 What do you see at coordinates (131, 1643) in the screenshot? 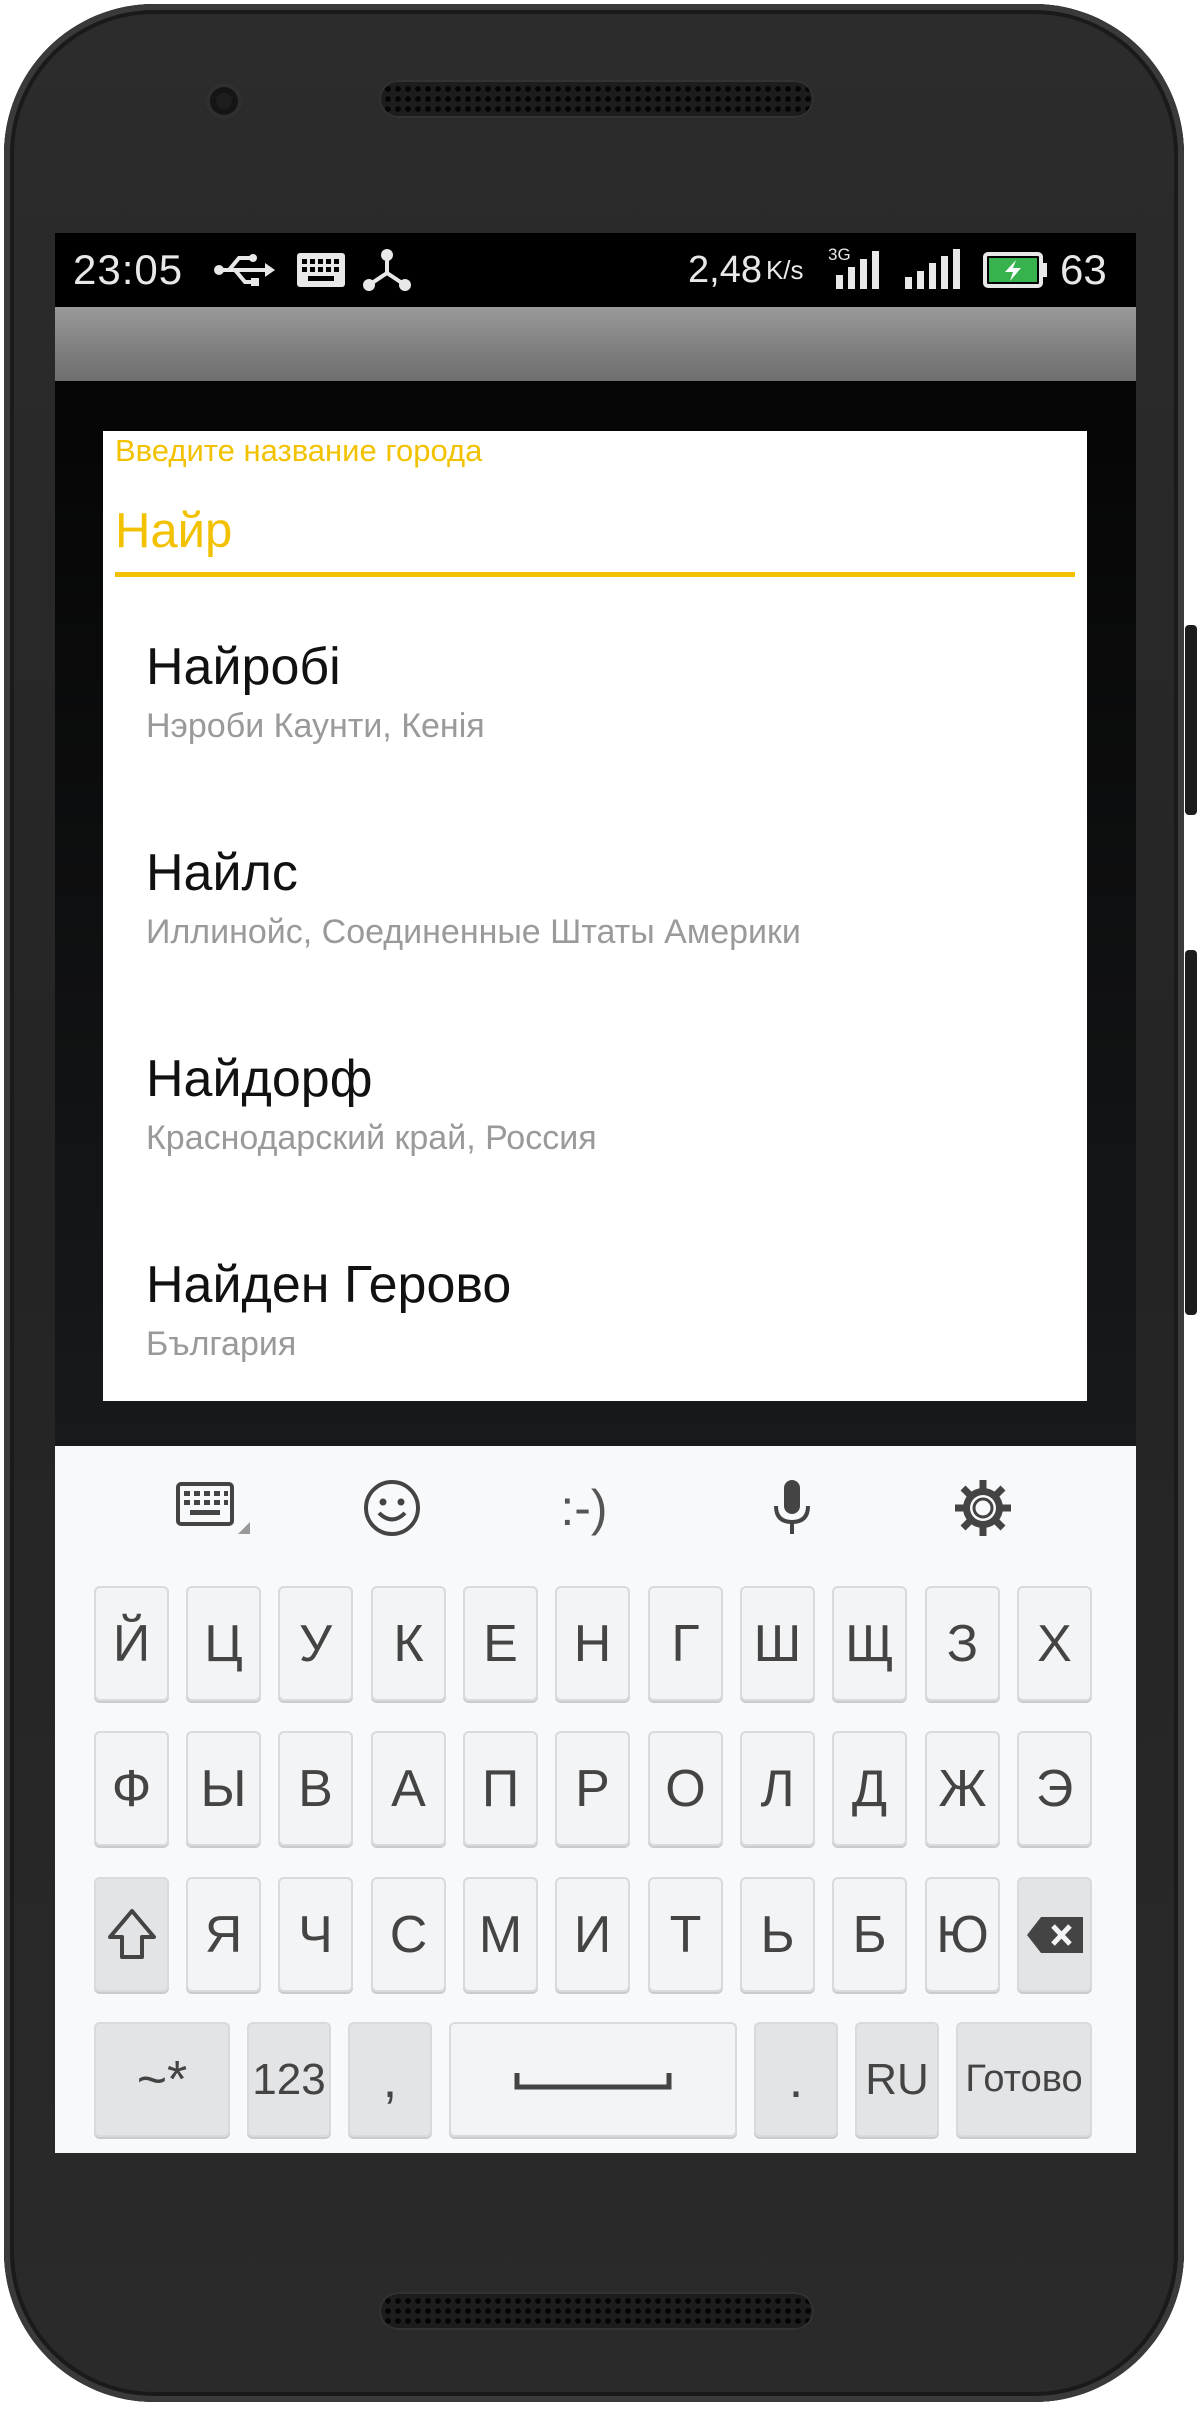
I see `key: Й` at bounding box center [131, 1643].